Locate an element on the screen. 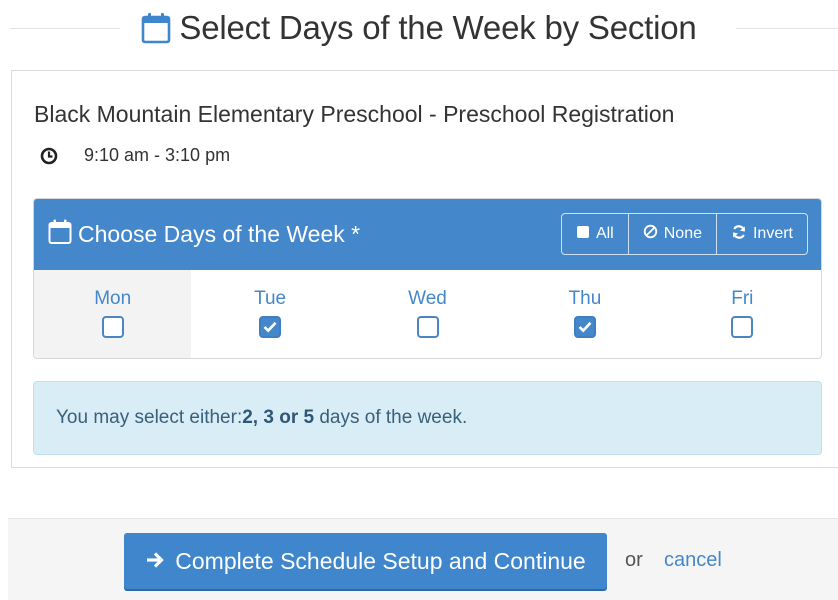 This screenshot has height=600, width=838. selection-button-group: All None Invert is located at coordinates (684, 234).